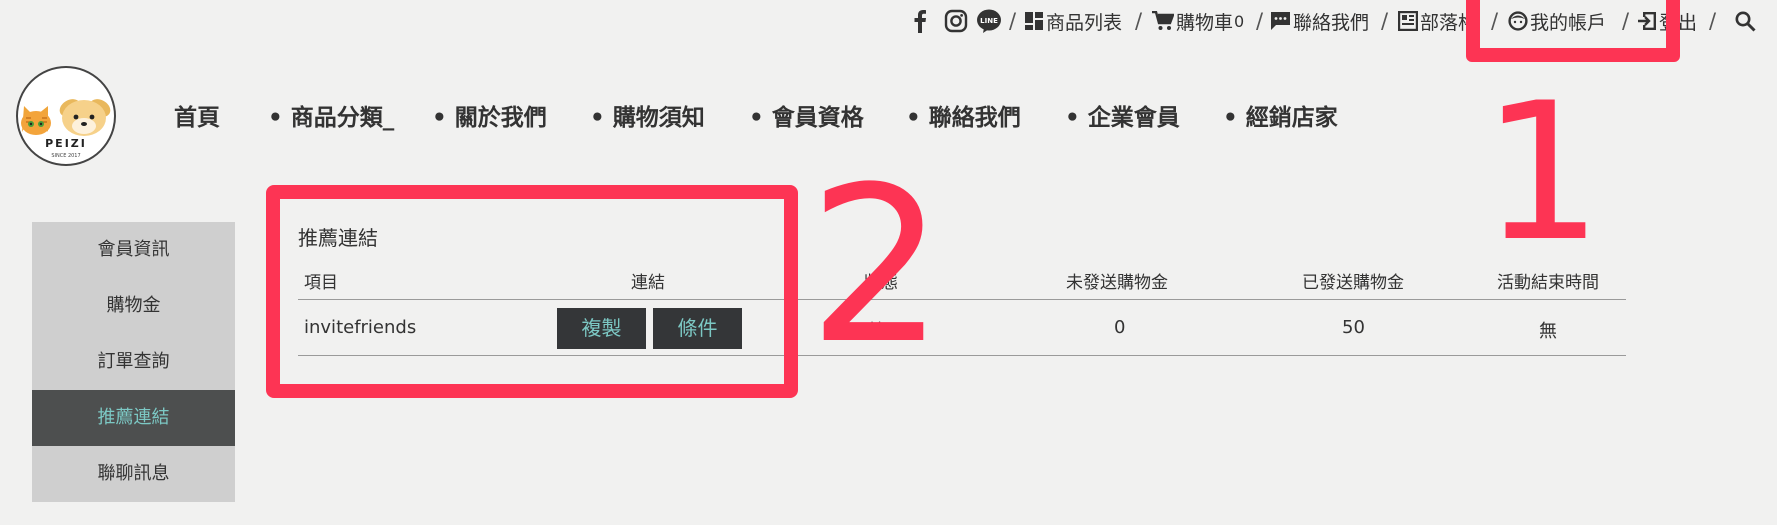  What do you see at coordinates (1331, 22) in the screenshot?
I see `contact-label: 聯絡我們` at bounding box center [1331, 22].